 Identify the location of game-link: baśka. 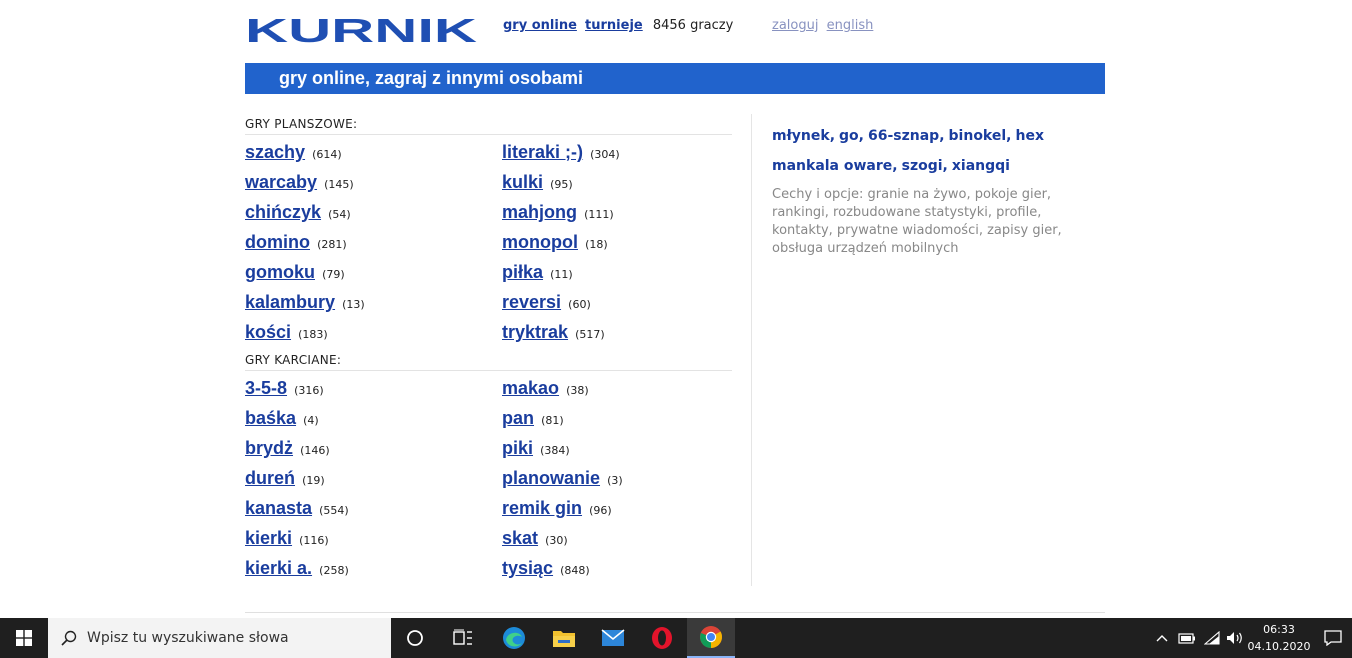
(270, 418).